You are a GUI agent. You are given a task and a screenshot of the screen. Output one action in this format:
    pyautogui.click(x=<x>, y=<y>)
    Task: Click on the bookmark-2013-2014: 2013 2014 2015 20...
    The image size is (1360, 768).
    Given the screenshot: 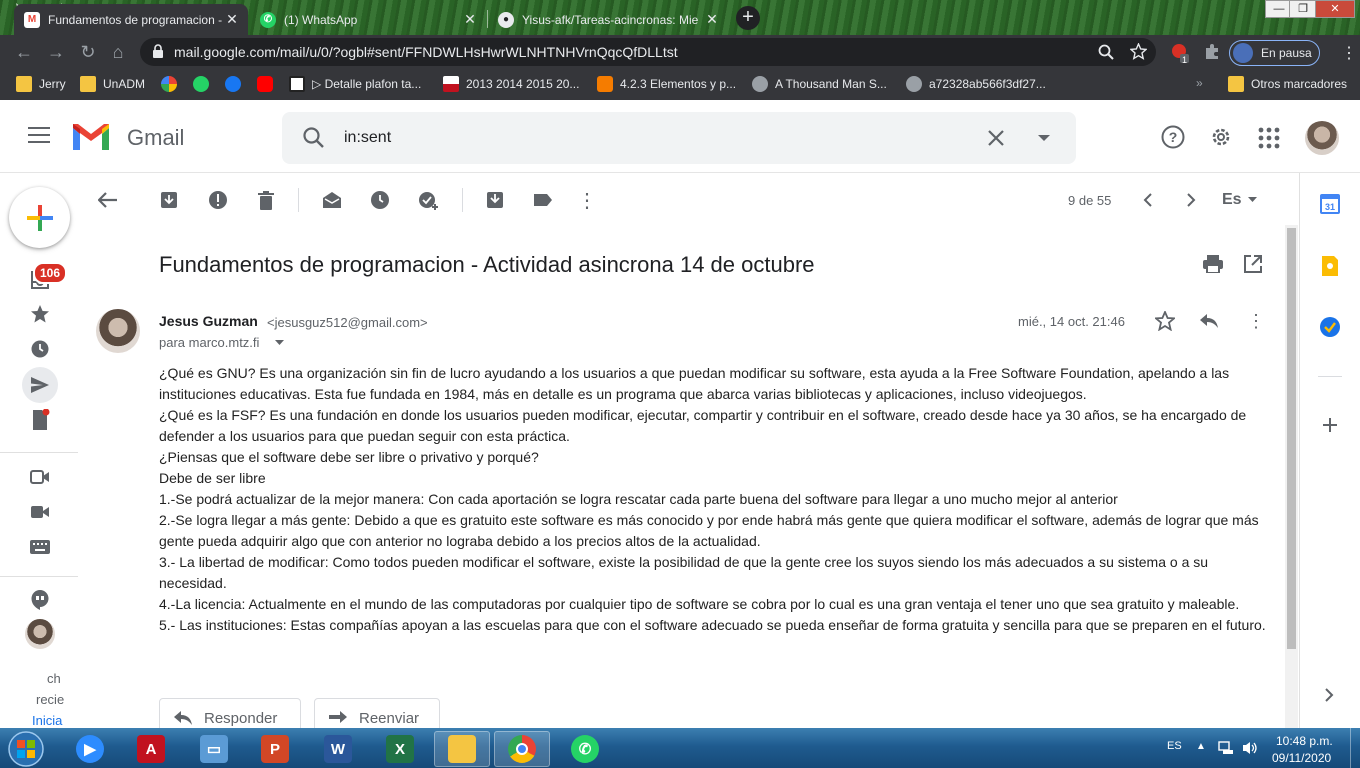 What is the action you would take?
    pyautogui.click(x=511, y=84)
    